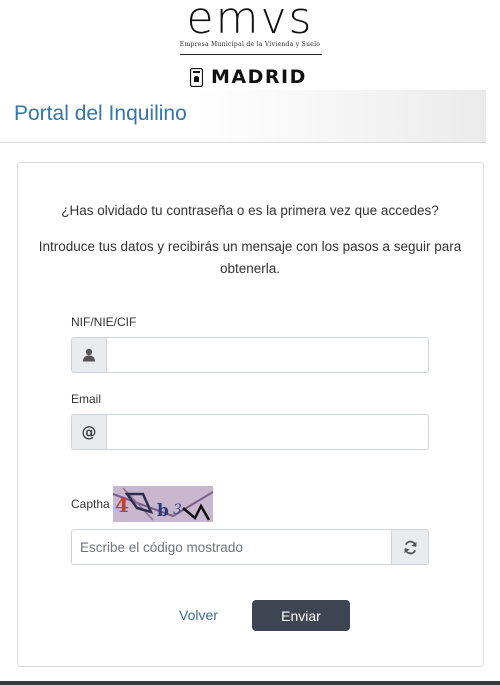  What do you see at coordinates (250, 683) in the screenshot?
I see `footer-bar` at bounding box center [250, 683].